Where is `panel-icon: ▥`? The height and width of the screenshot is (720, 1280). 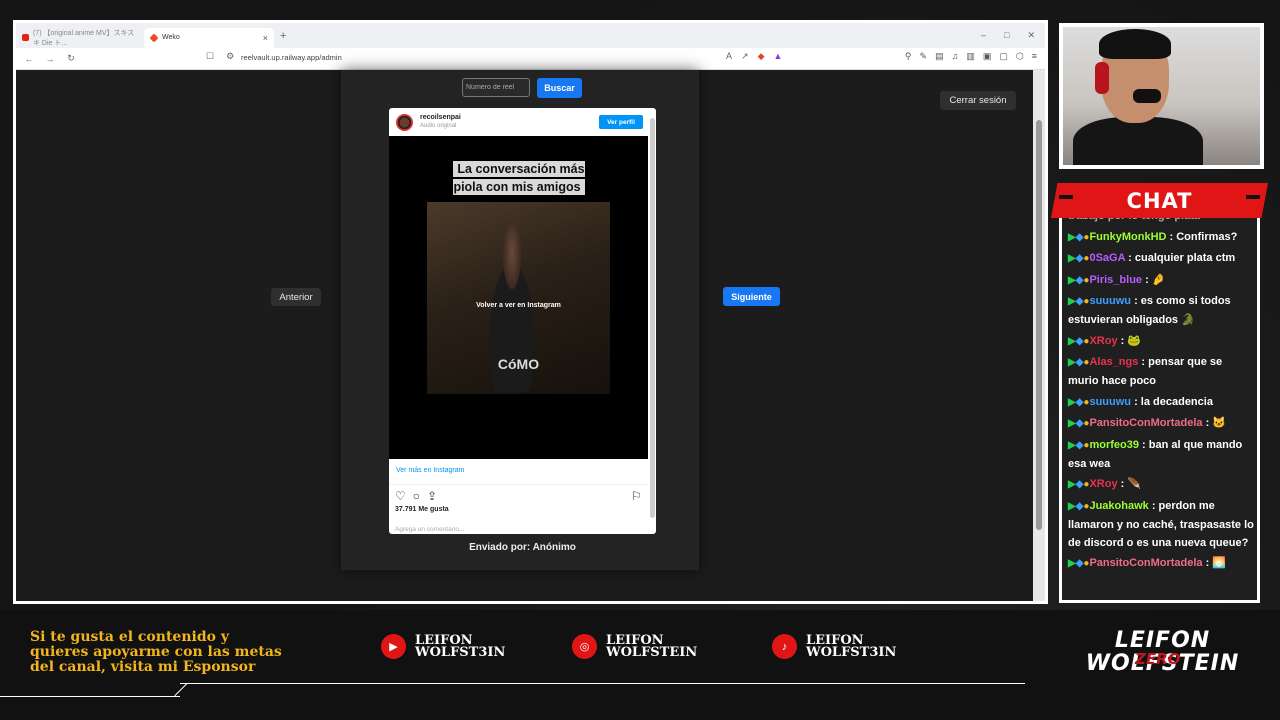
panel-icon: ▥ is located at coordinates (970, 56).